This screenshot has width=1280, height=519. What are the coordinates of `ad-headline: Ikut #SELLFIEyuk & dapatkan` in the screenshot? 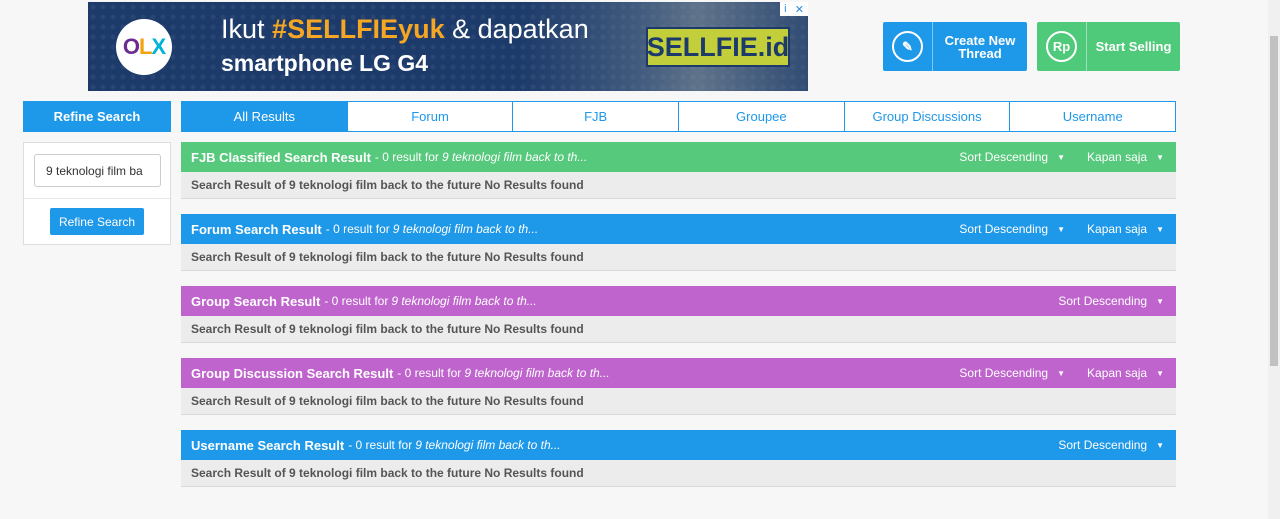 It's located at (405, 29).